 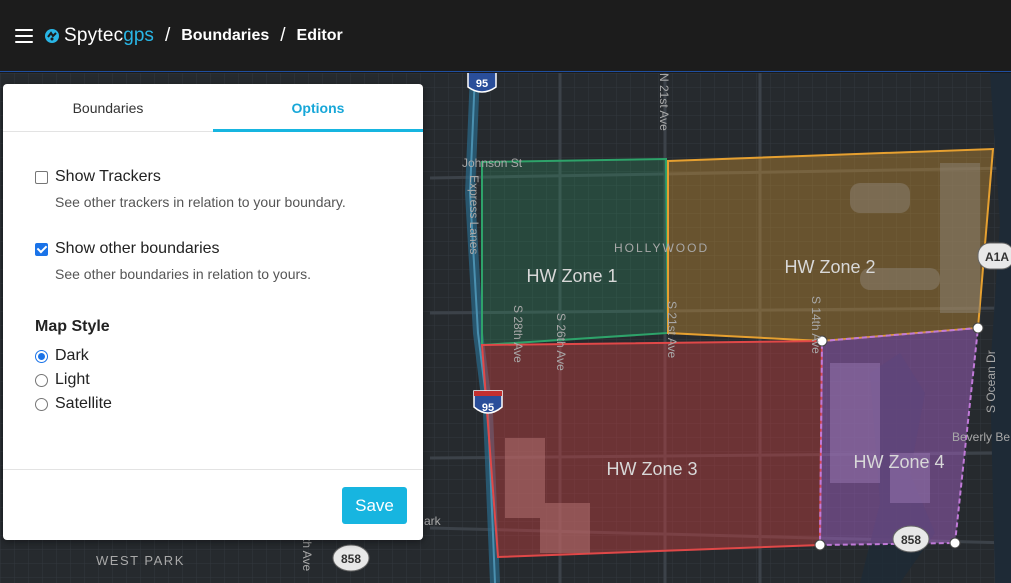 What do you see at coordinates (898, 462) in the screenshot?
I see `zone-4-label: HW Zone 4` at bounding box center [898, 462].